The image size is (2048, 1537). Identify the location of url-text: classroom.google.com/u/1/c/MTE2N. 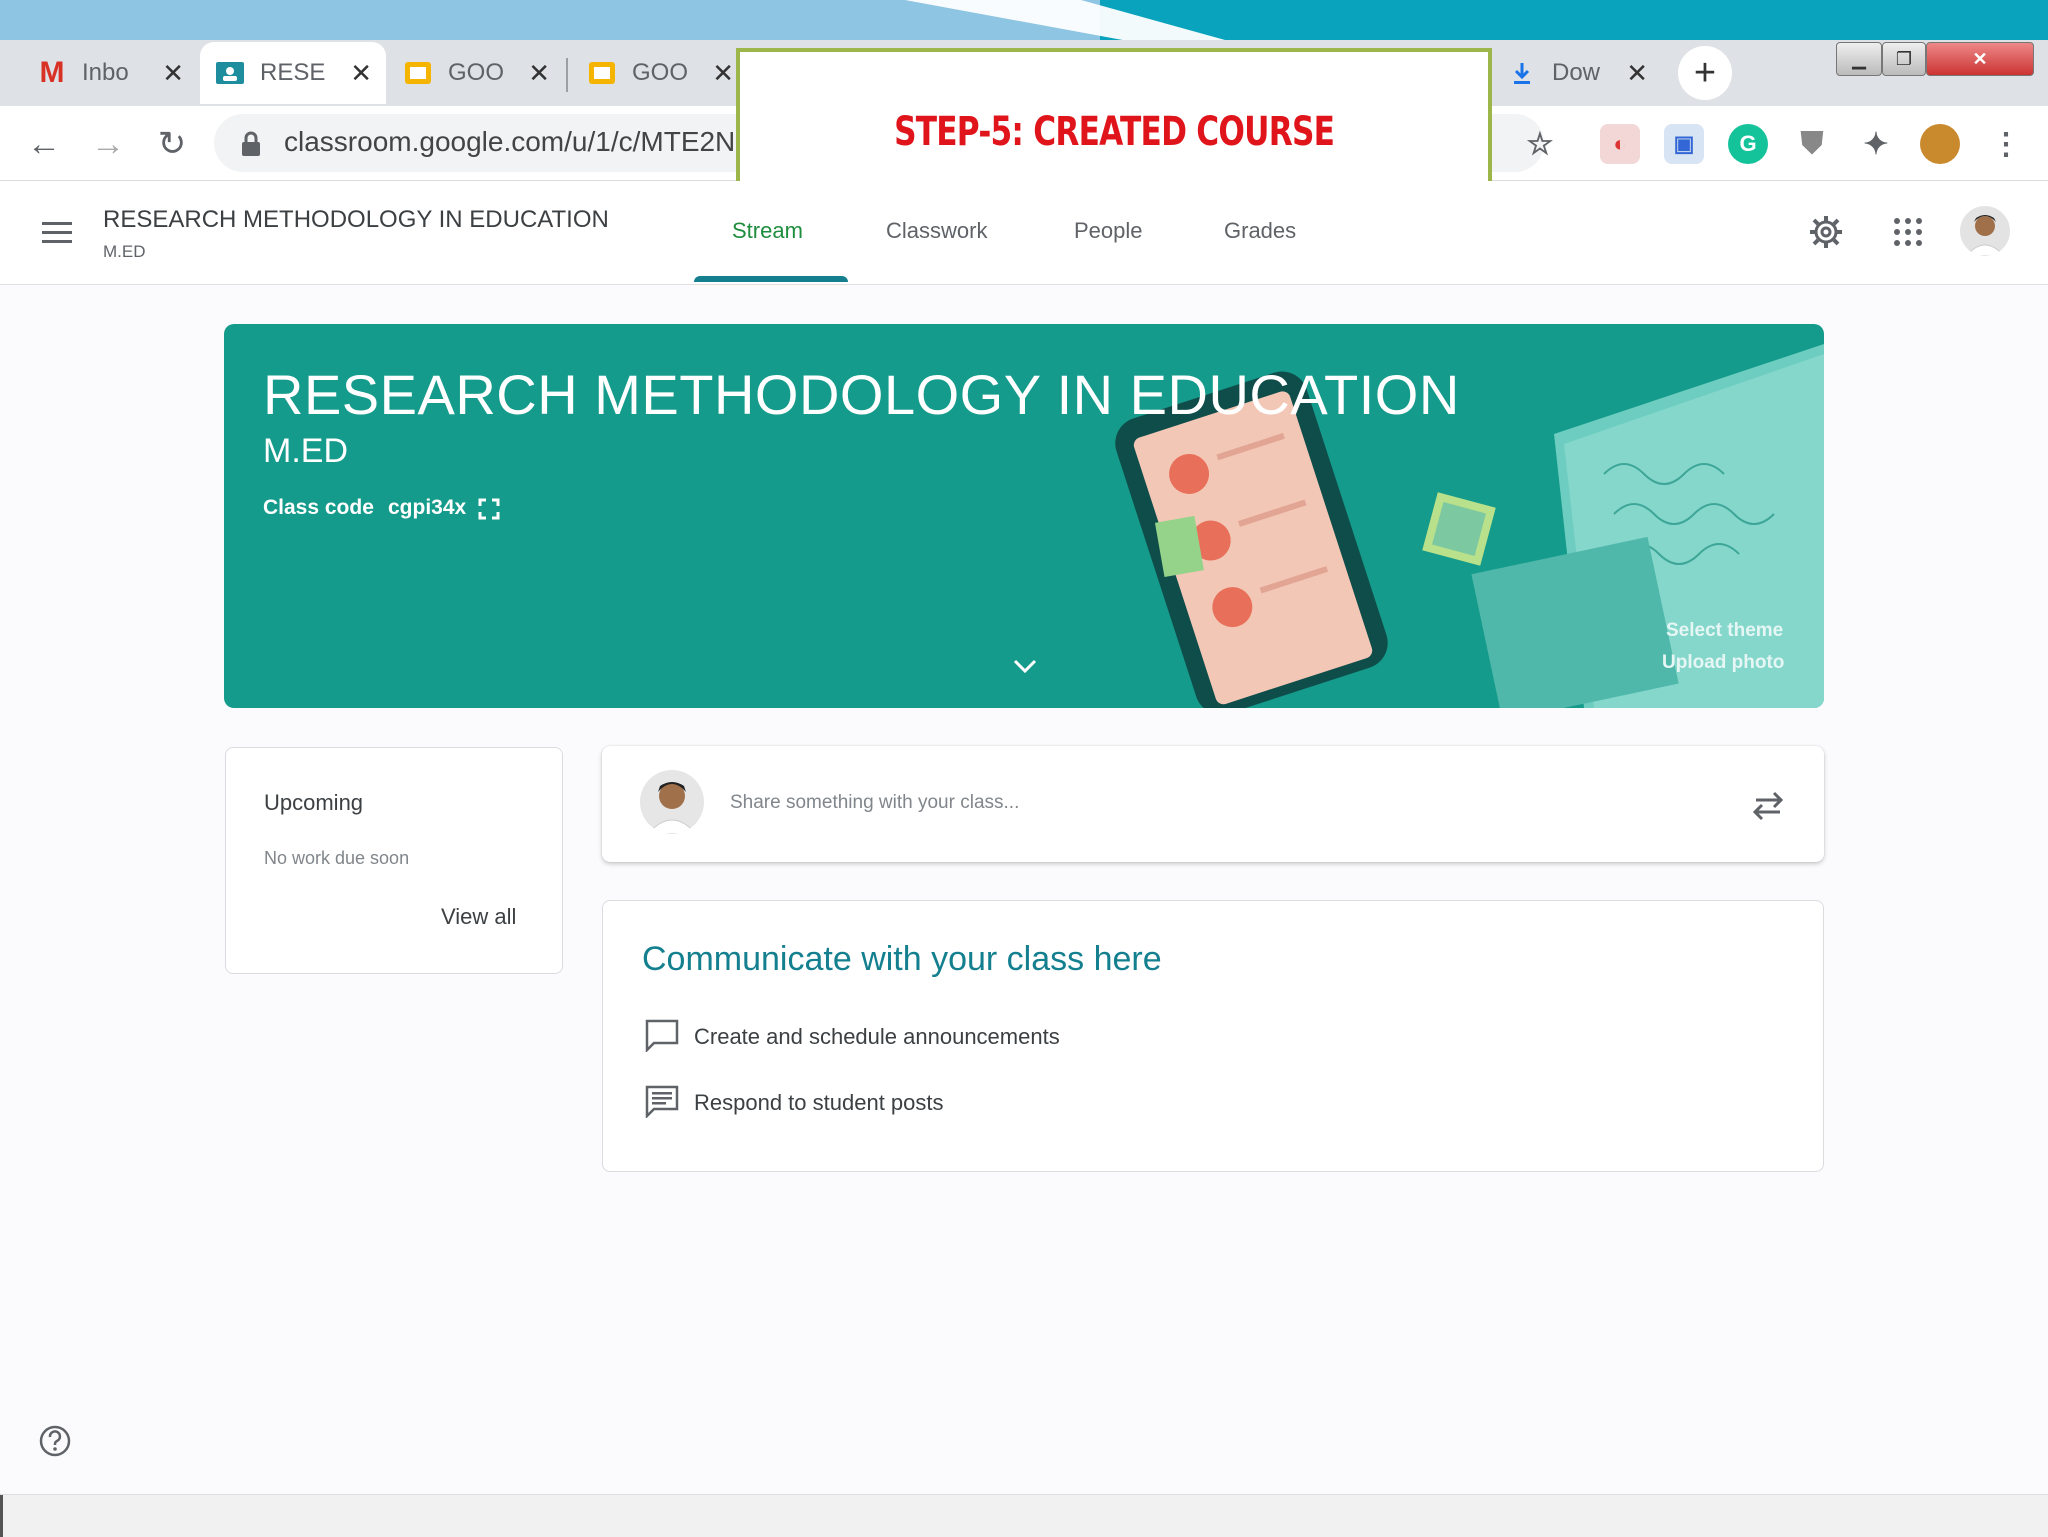
(509, 142).